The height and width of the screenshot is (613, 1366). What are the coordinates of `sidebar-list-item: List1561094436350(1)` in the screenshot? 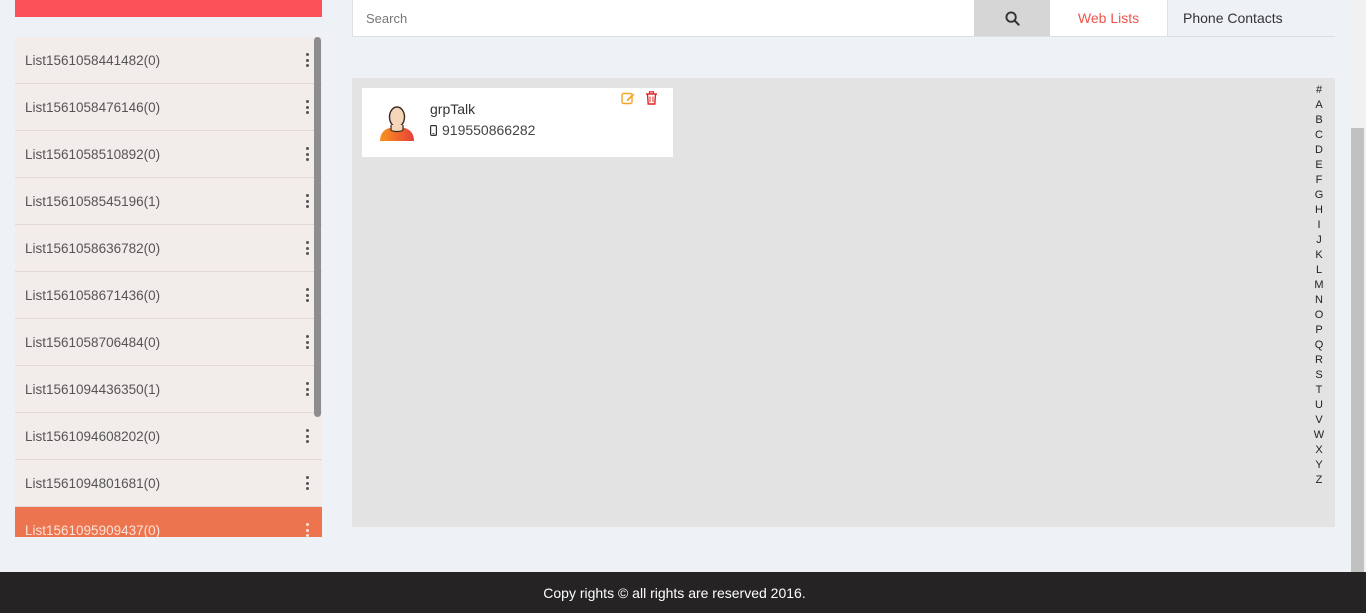 It's located at (168, 389).